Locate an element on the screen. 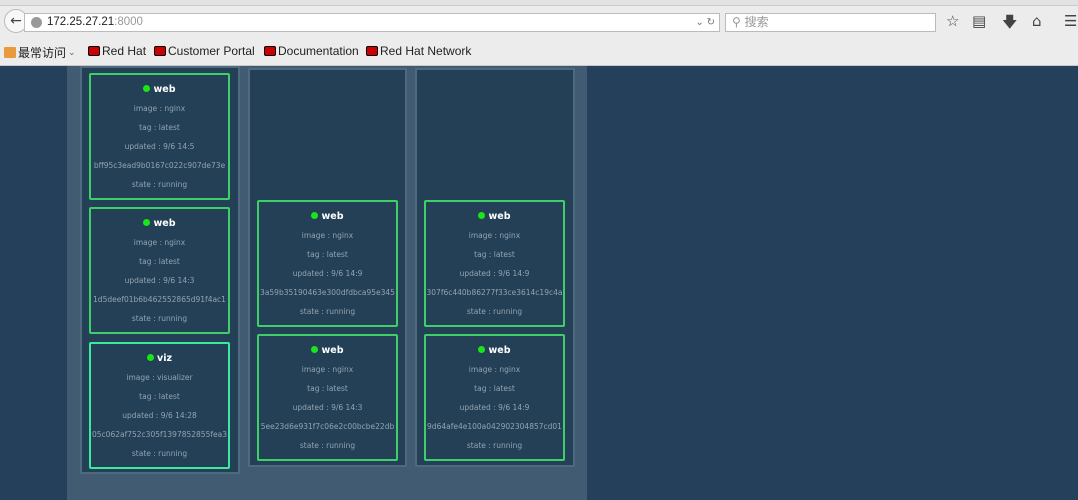 The width and height of the screenshot is (1078, 500). search-input: ⚲ 搜索 is located at coordinates (830, 22).